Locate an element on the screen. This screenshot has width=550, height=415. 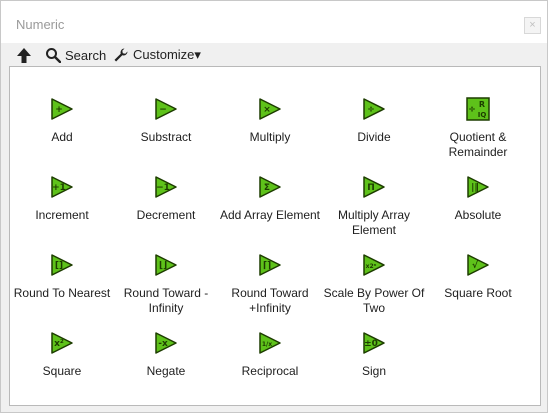
numeric-function-icon: |‖ is located at coordinates (478, 187).